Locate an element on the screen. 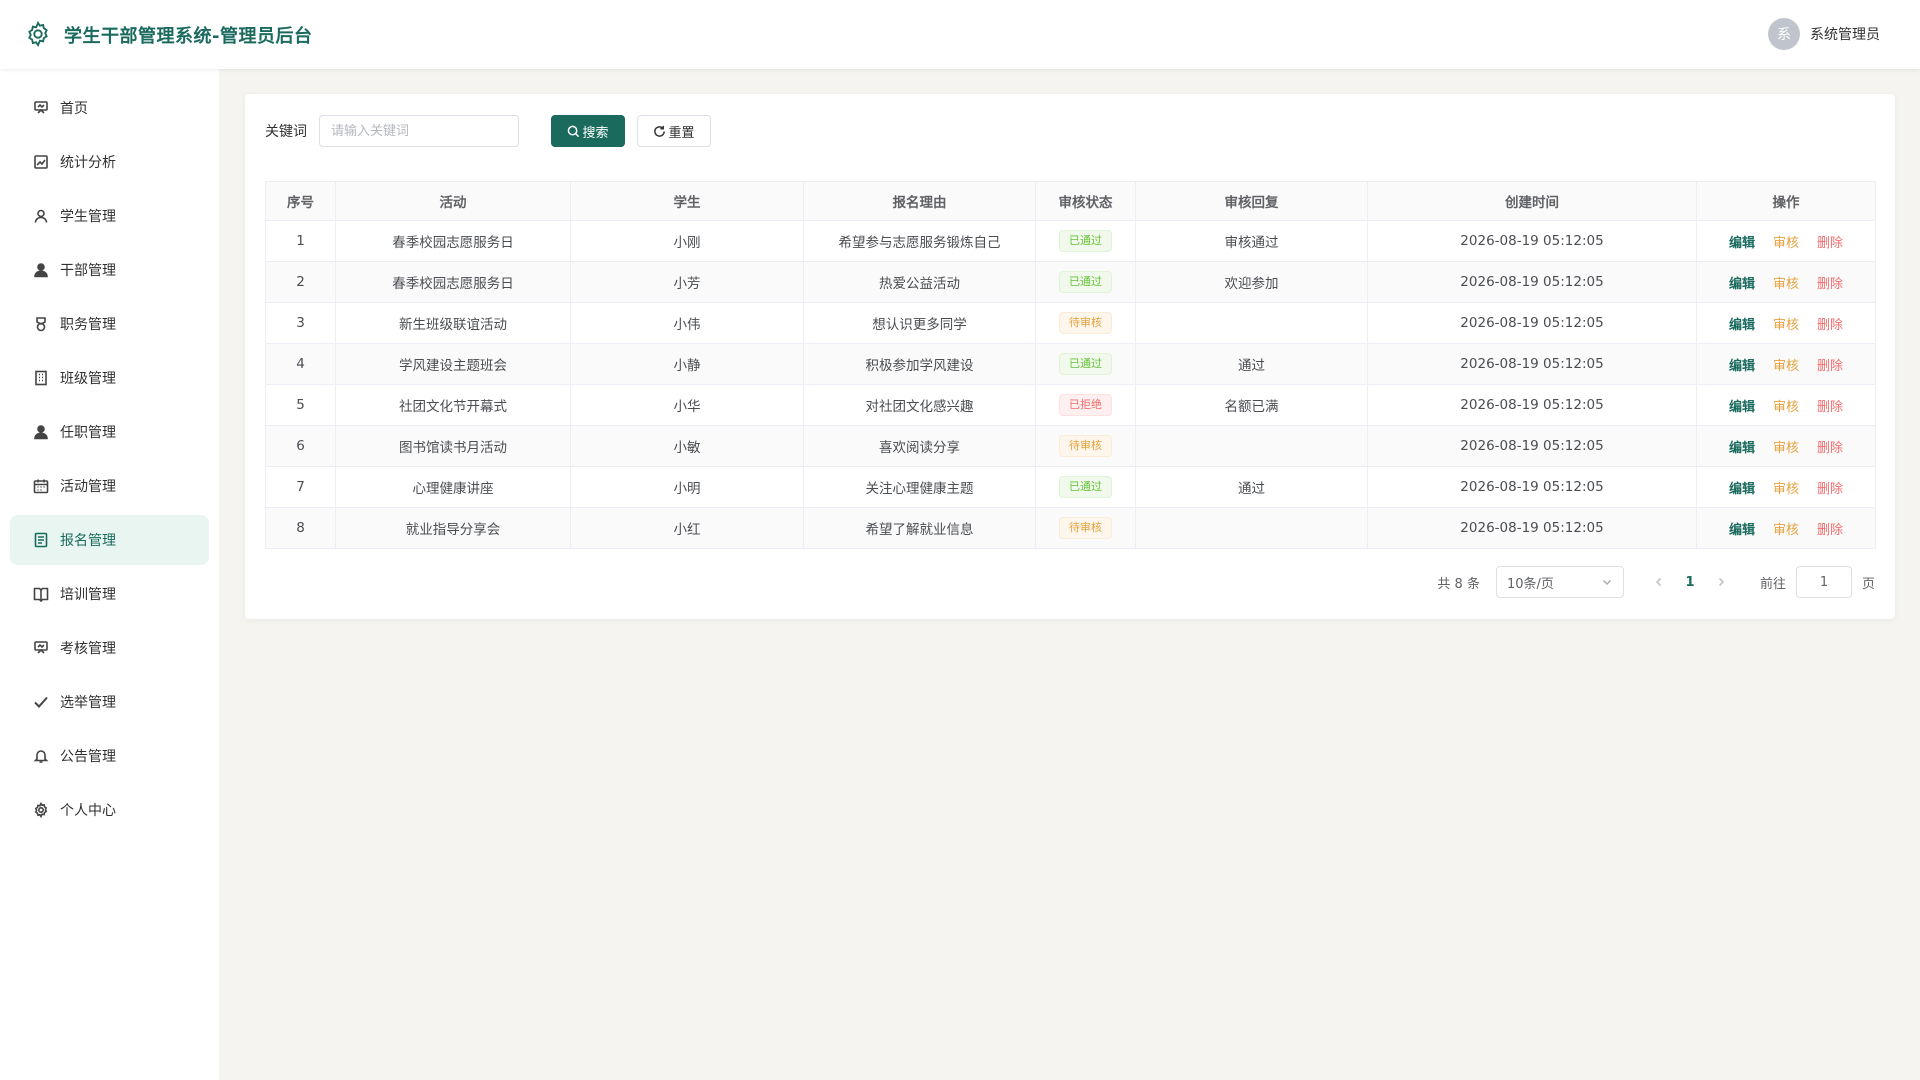 The width and height of the screenshot is (1920, 1080). reply-cell: 审核通过 is located at coordinates (1251, 241).